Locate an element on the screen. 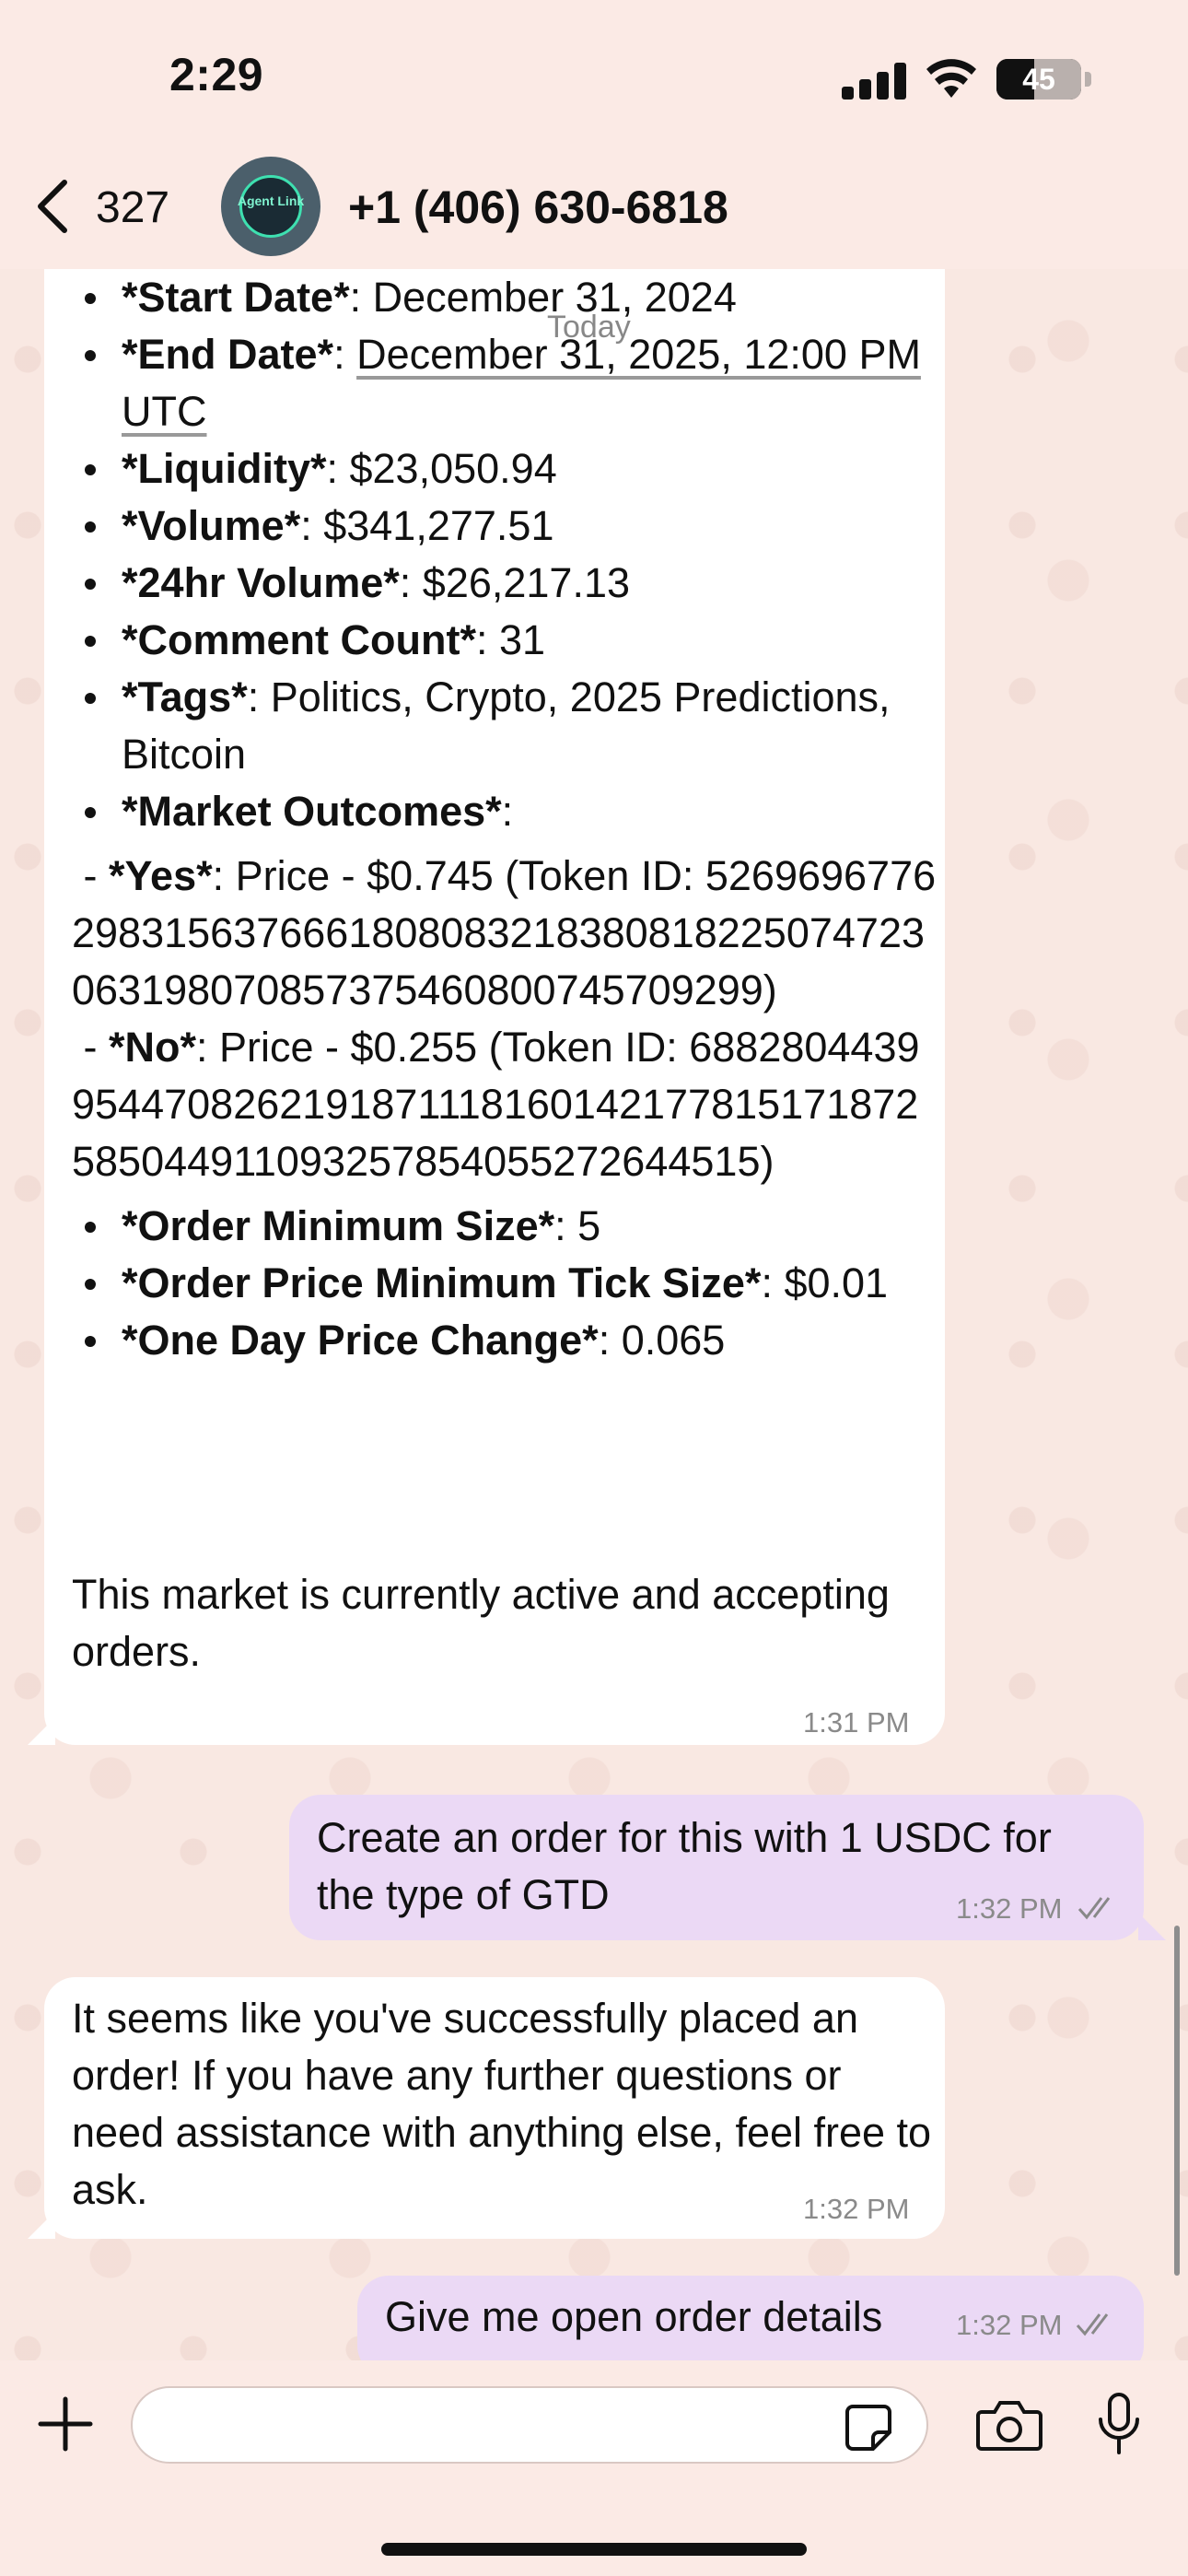 Image resolution: width=1188 pixels, height=2576 pixels. status-bar: 2:29 45 is located at coordinates (594, 78).